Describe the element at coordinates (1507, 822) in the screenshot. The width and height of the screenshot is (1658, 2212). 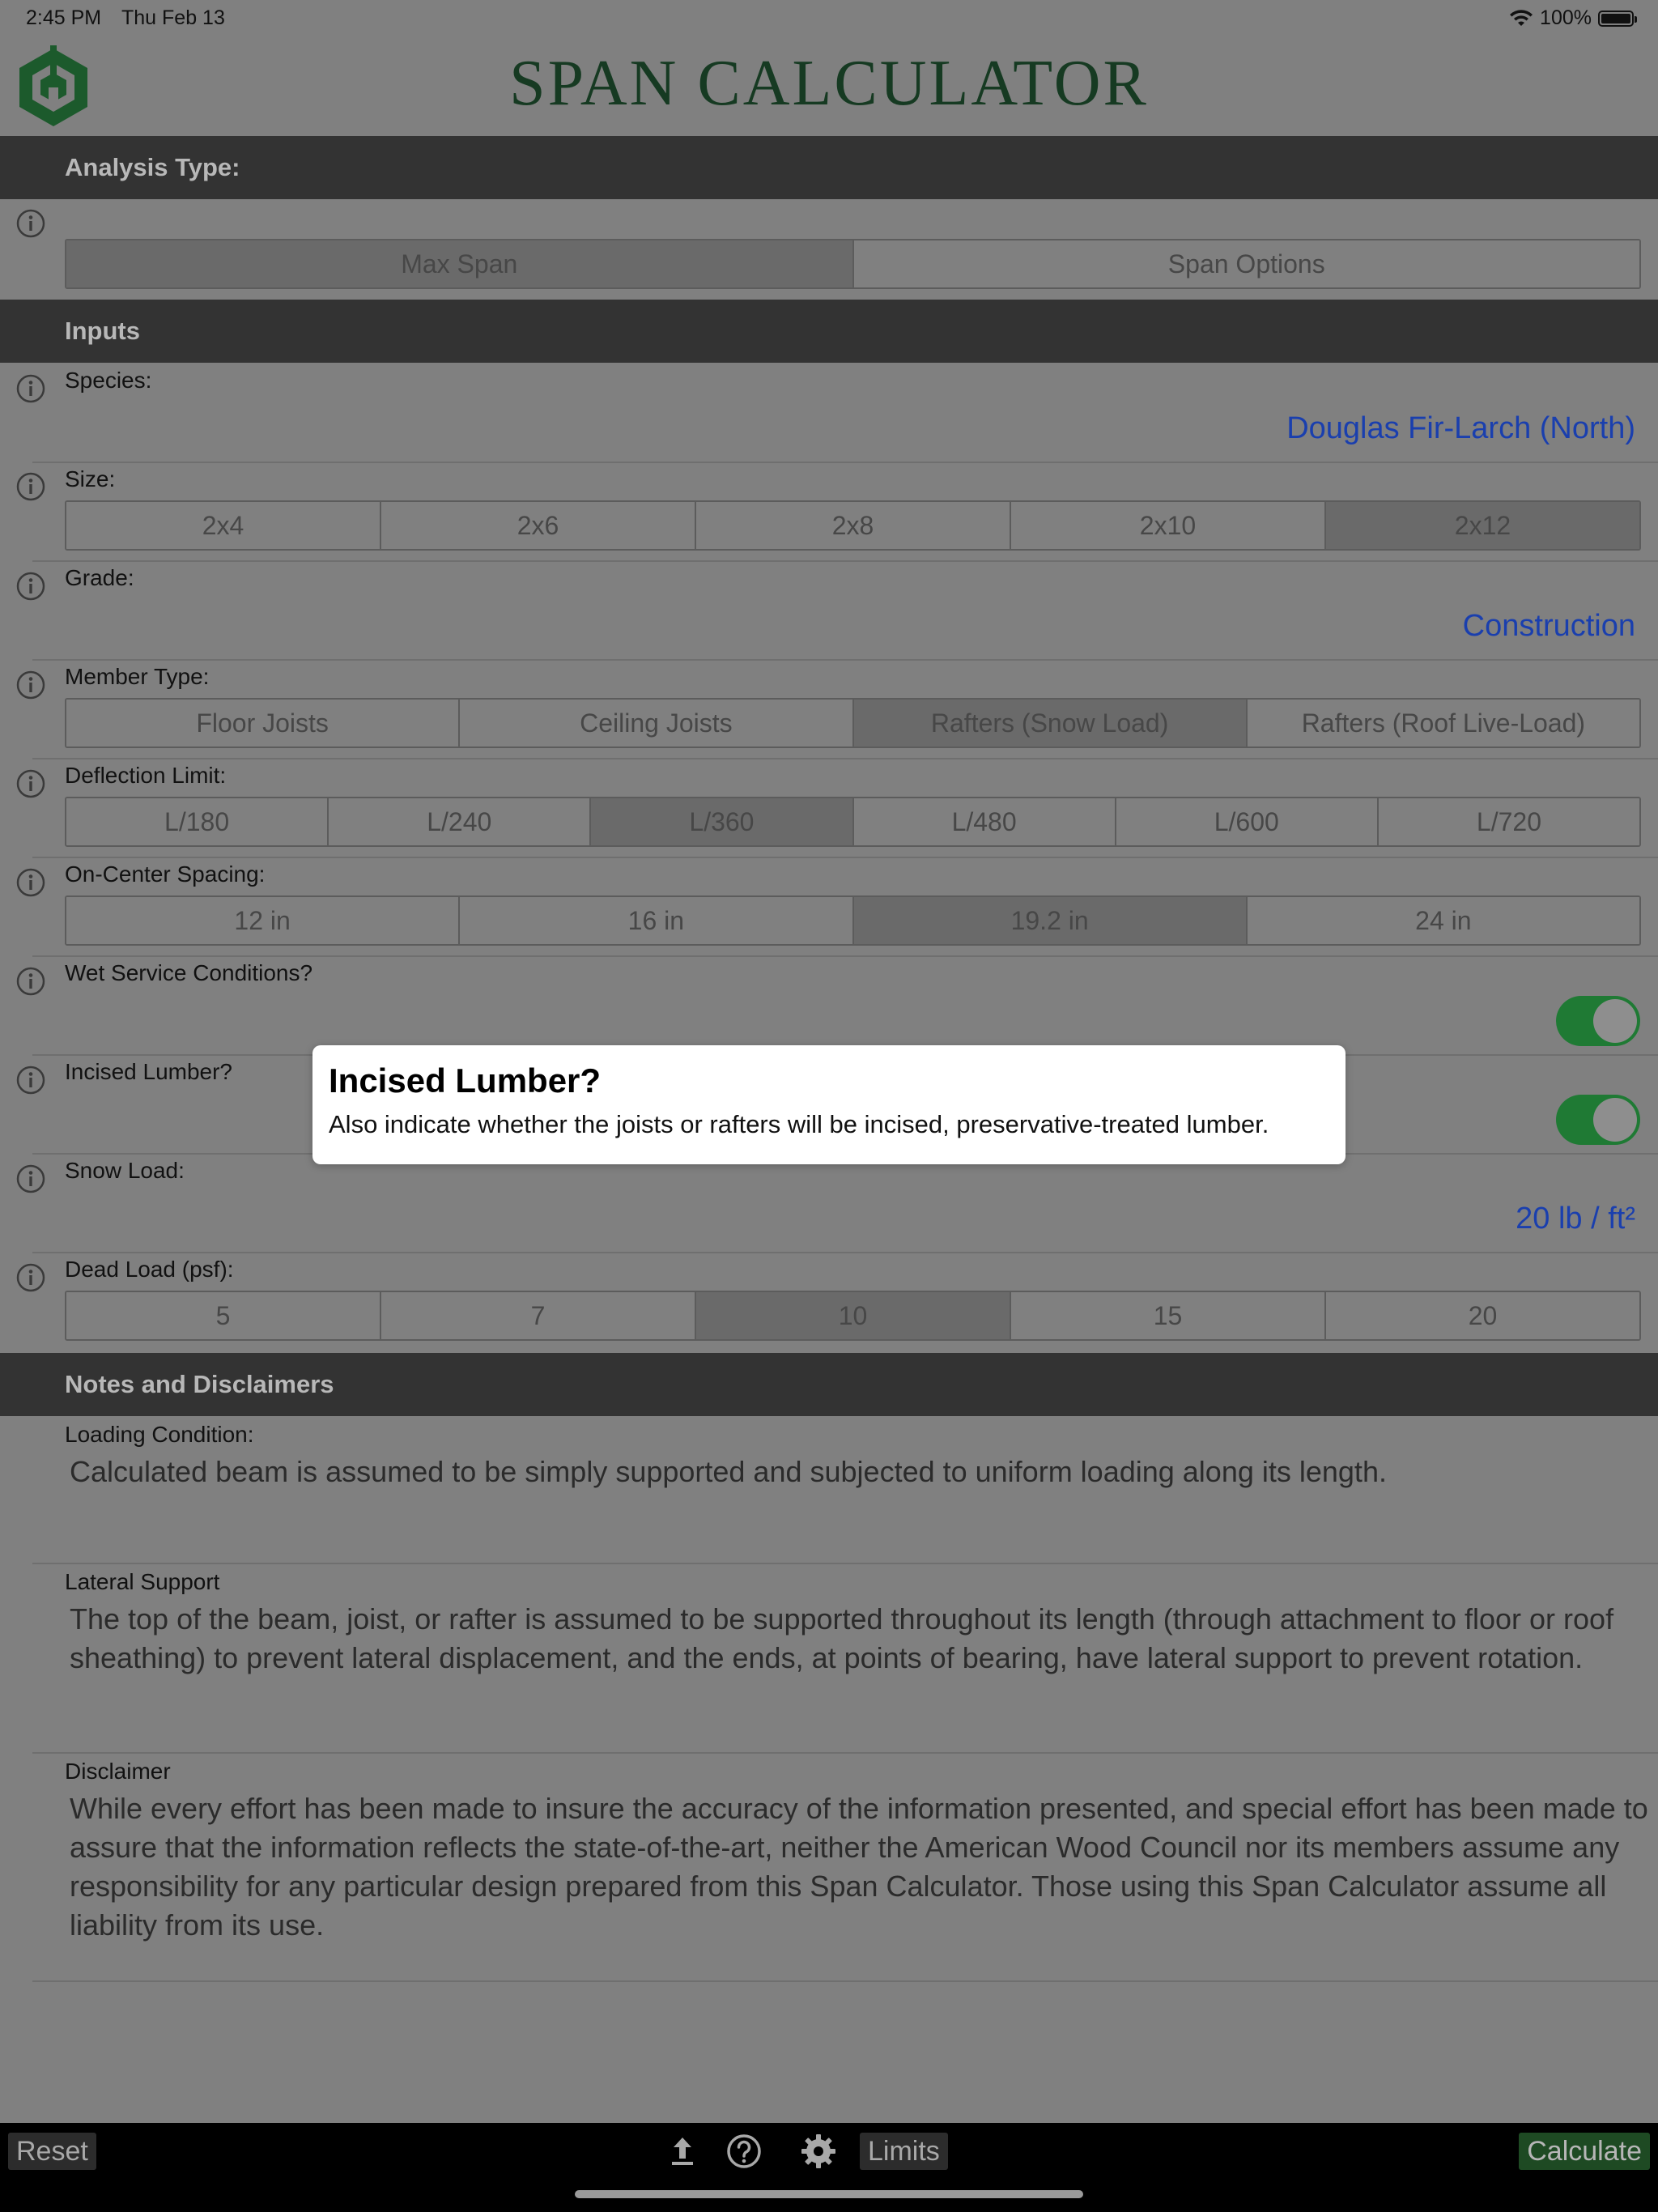
I see `segment-l720: L/720` at that location.